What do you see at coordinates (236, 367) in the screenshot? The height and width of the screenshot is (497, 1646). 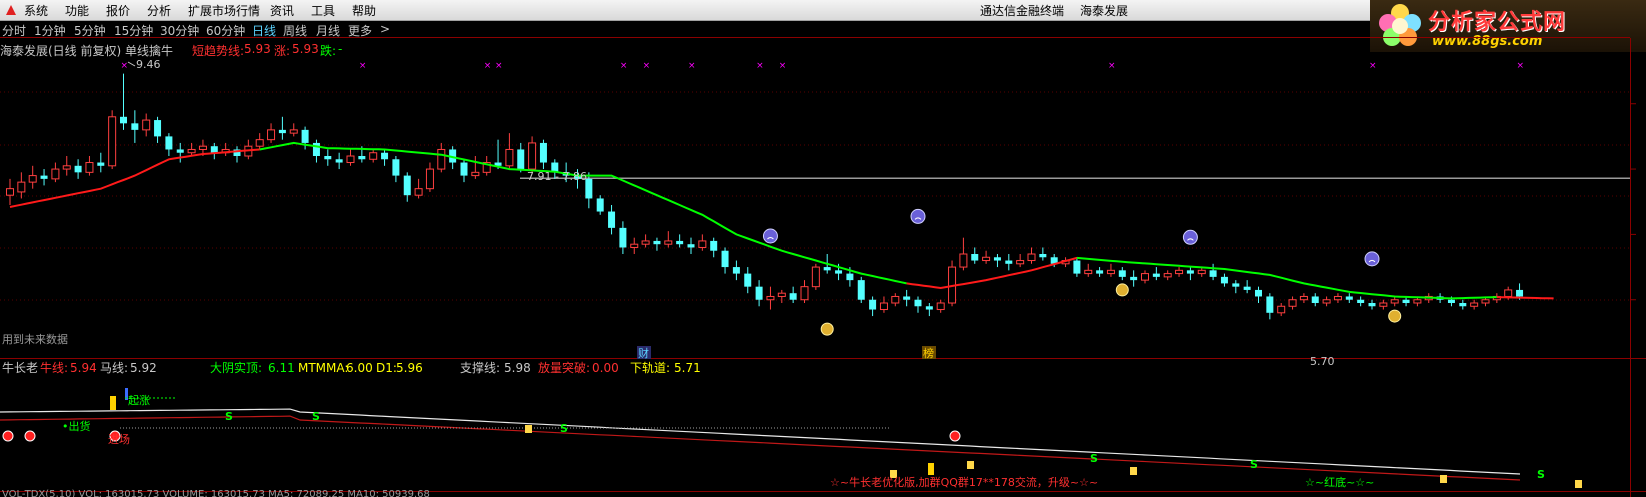 I see `dayin-label: 大阴实顶:` at bounding box center [236, 367].